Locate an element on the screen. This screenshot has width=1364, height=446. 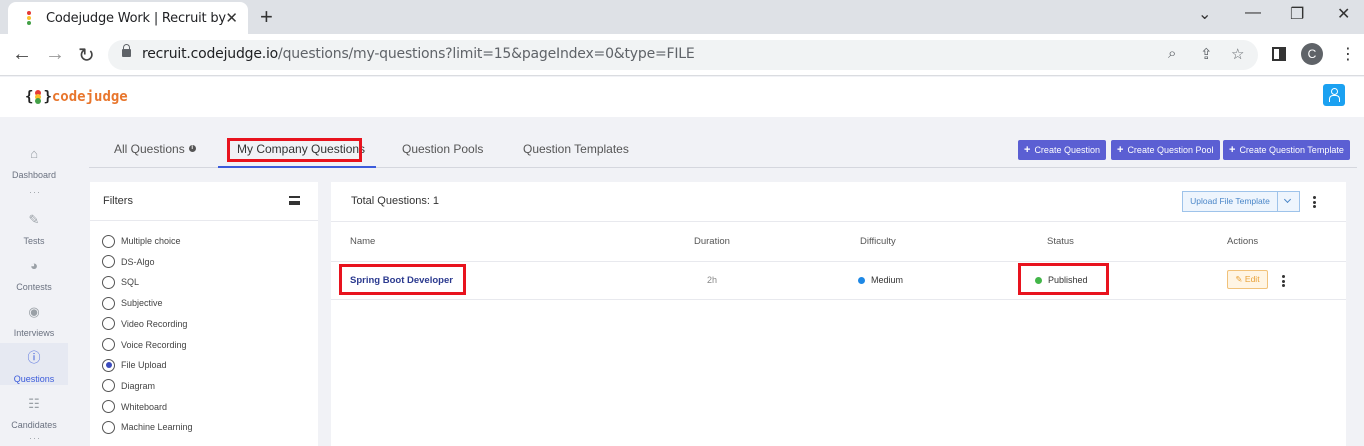
new-tab-icon: + is located at coordinates (266, 17).